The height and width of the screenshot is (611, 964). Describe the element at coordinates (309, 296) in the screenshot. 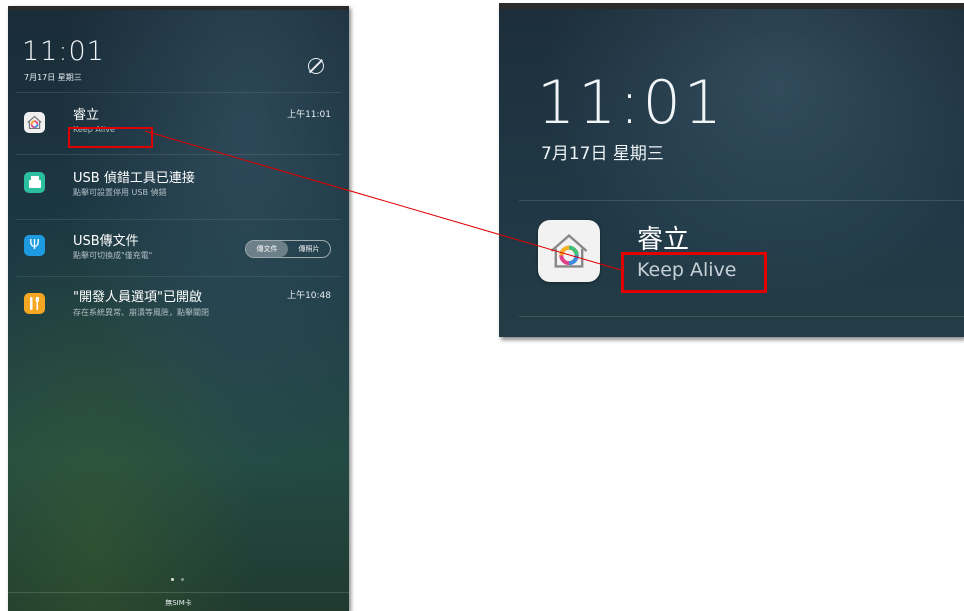

I see `notification-time: 上午10:48` at that location.